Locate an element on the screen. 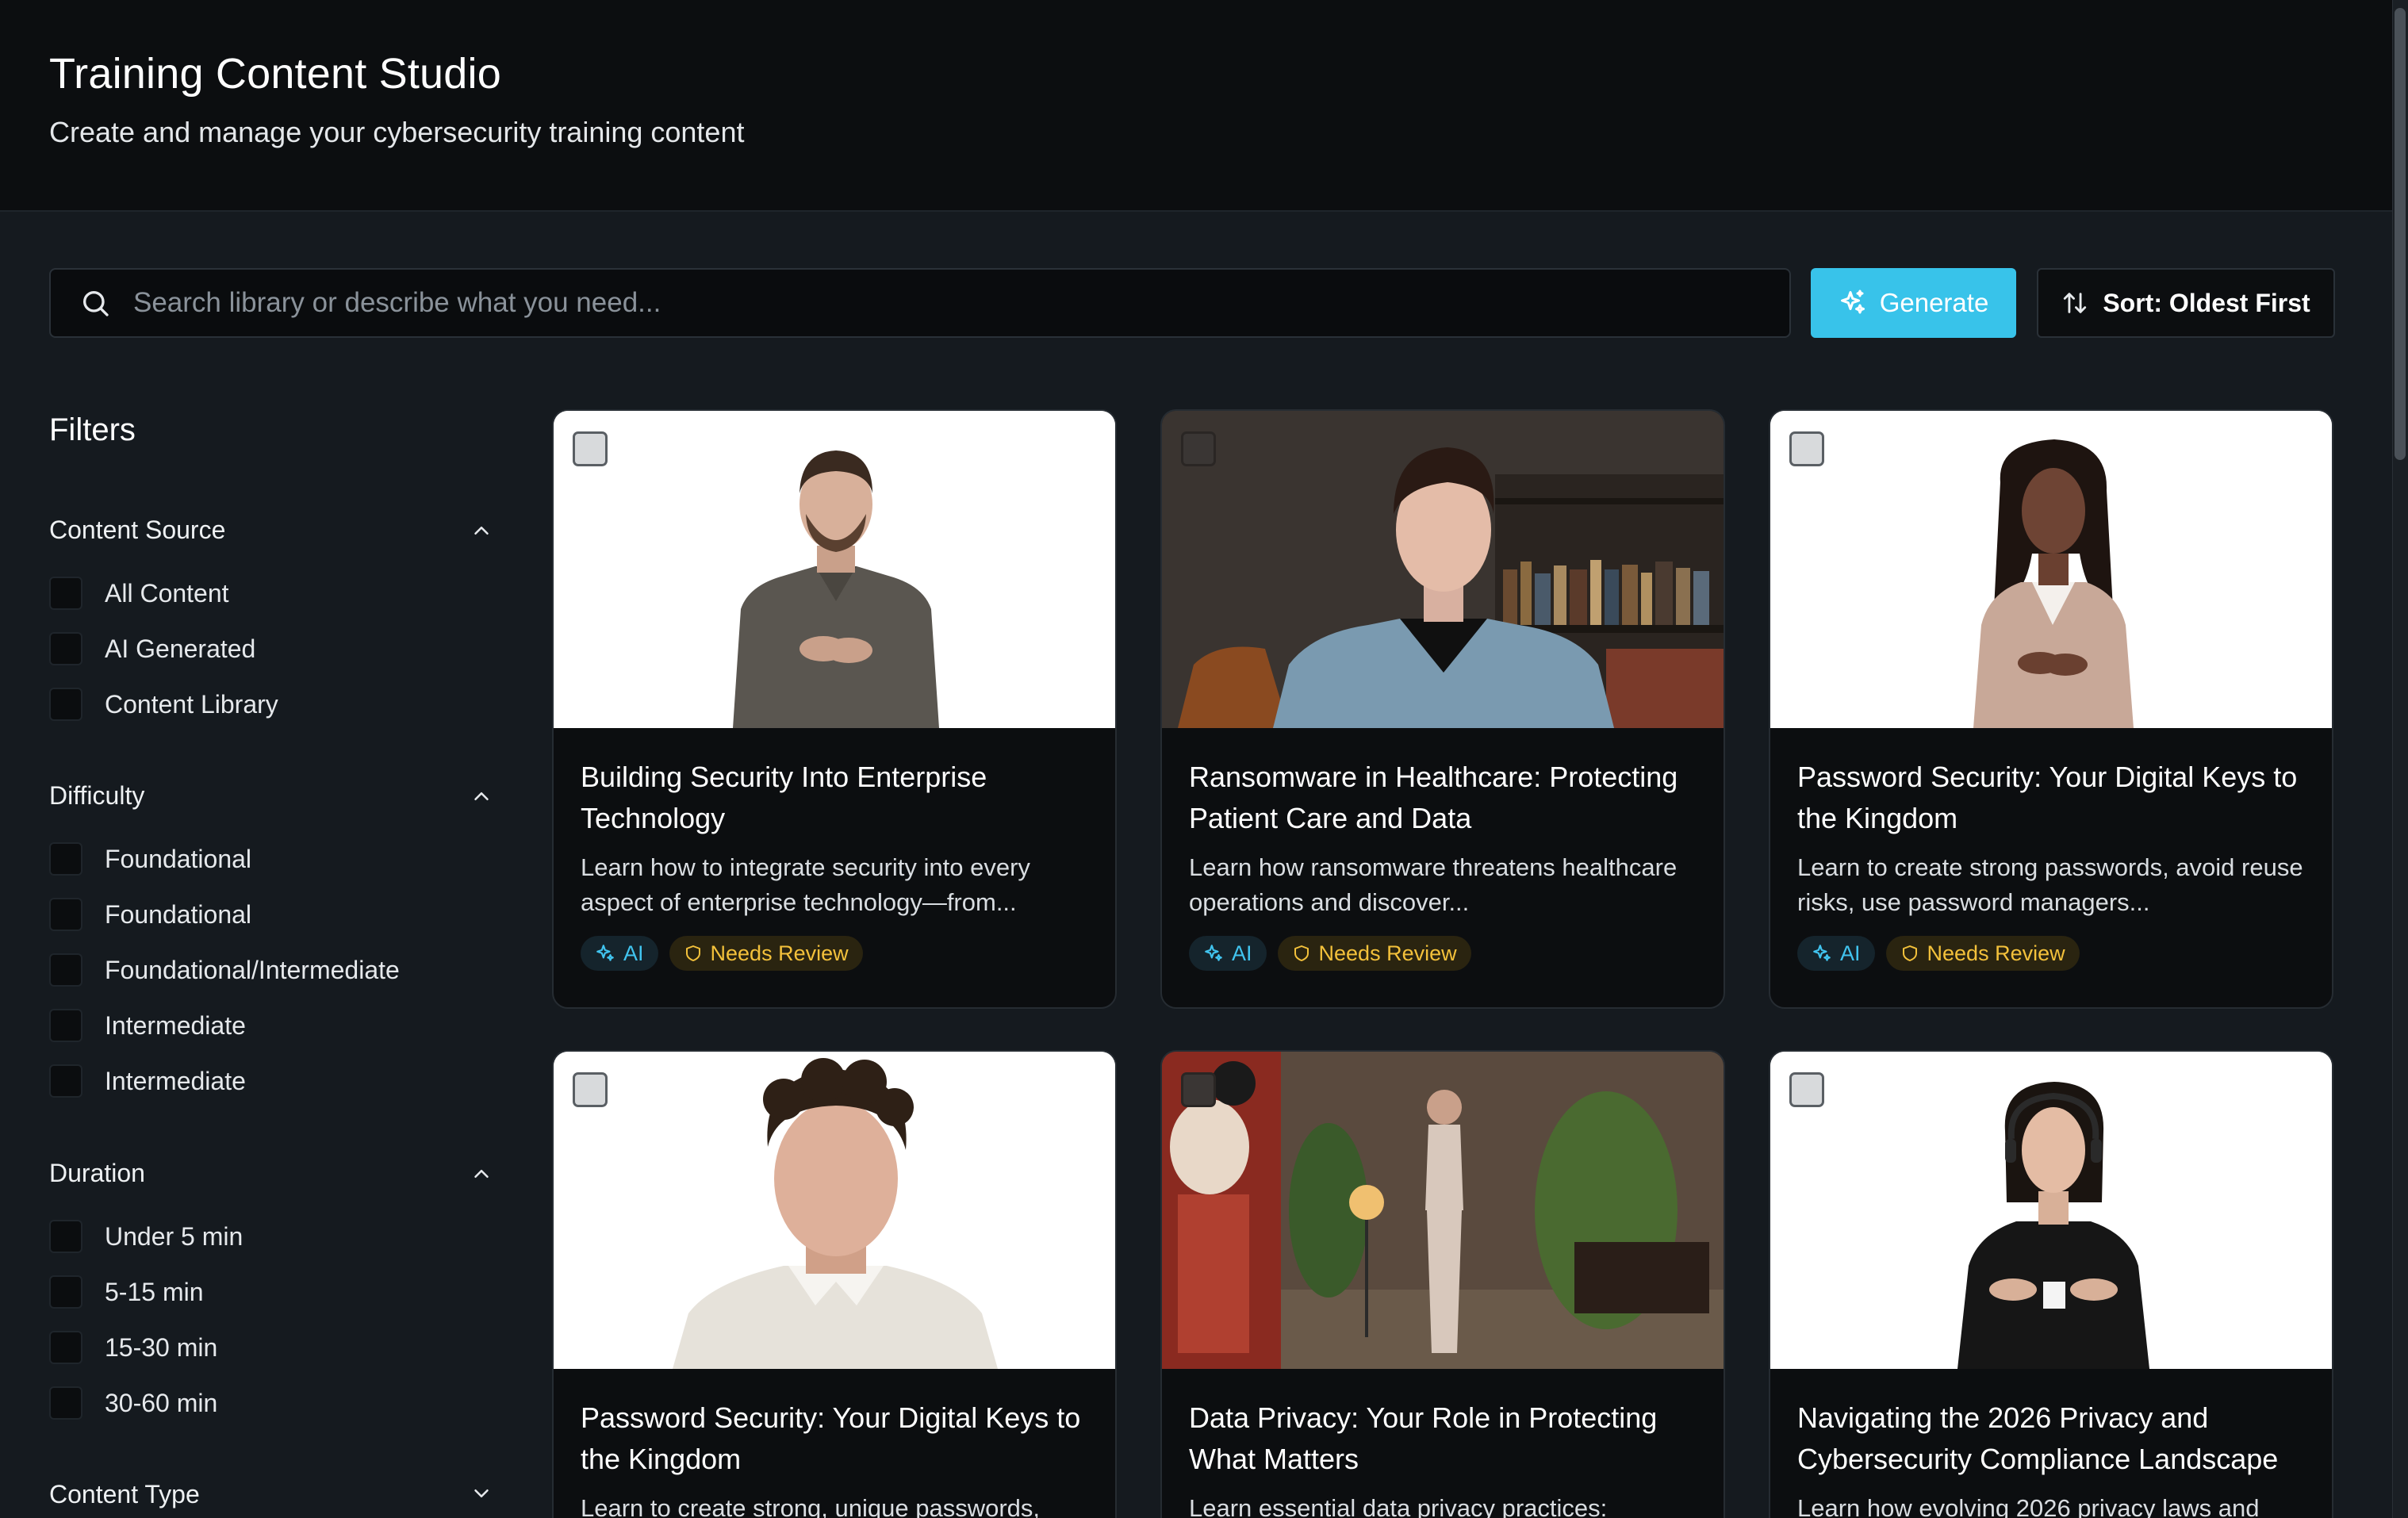  filter-option-label: All Content is located at coordinates (167, 593).